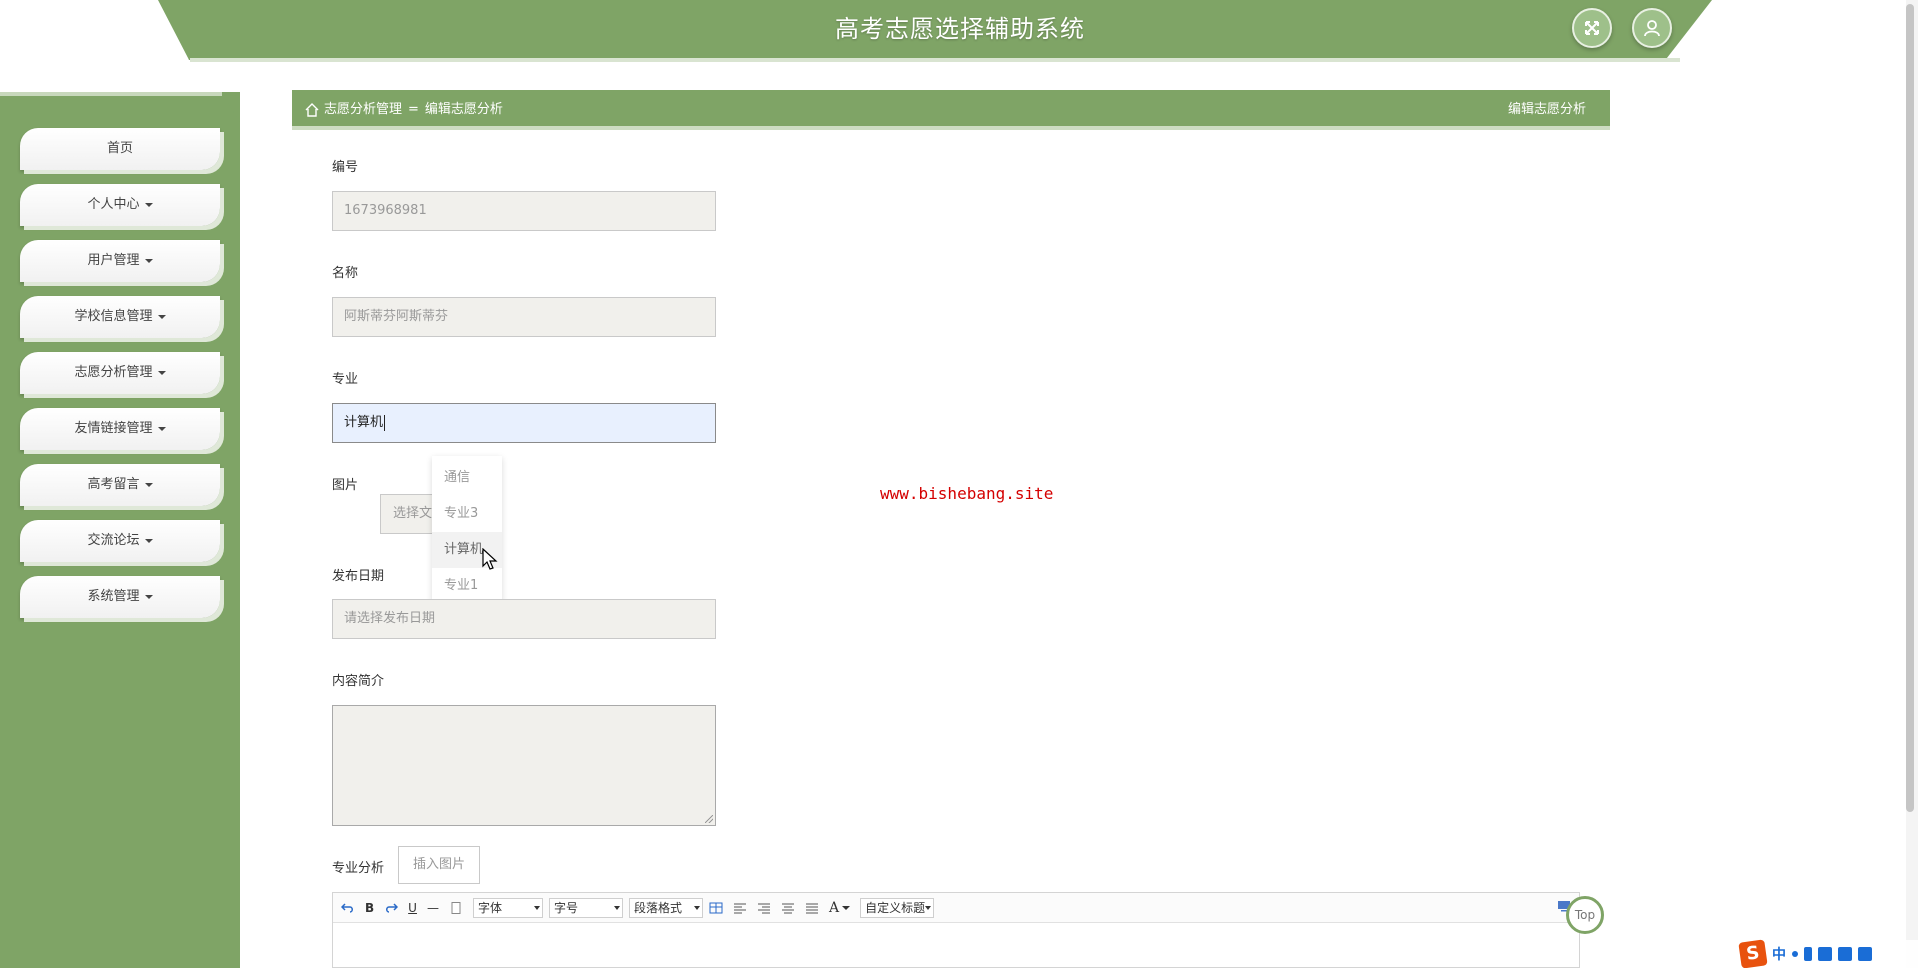 This screenshot has width=1920, height=968. I want to click on panel-title: 编辑志愿分析, so click(1546, 109).